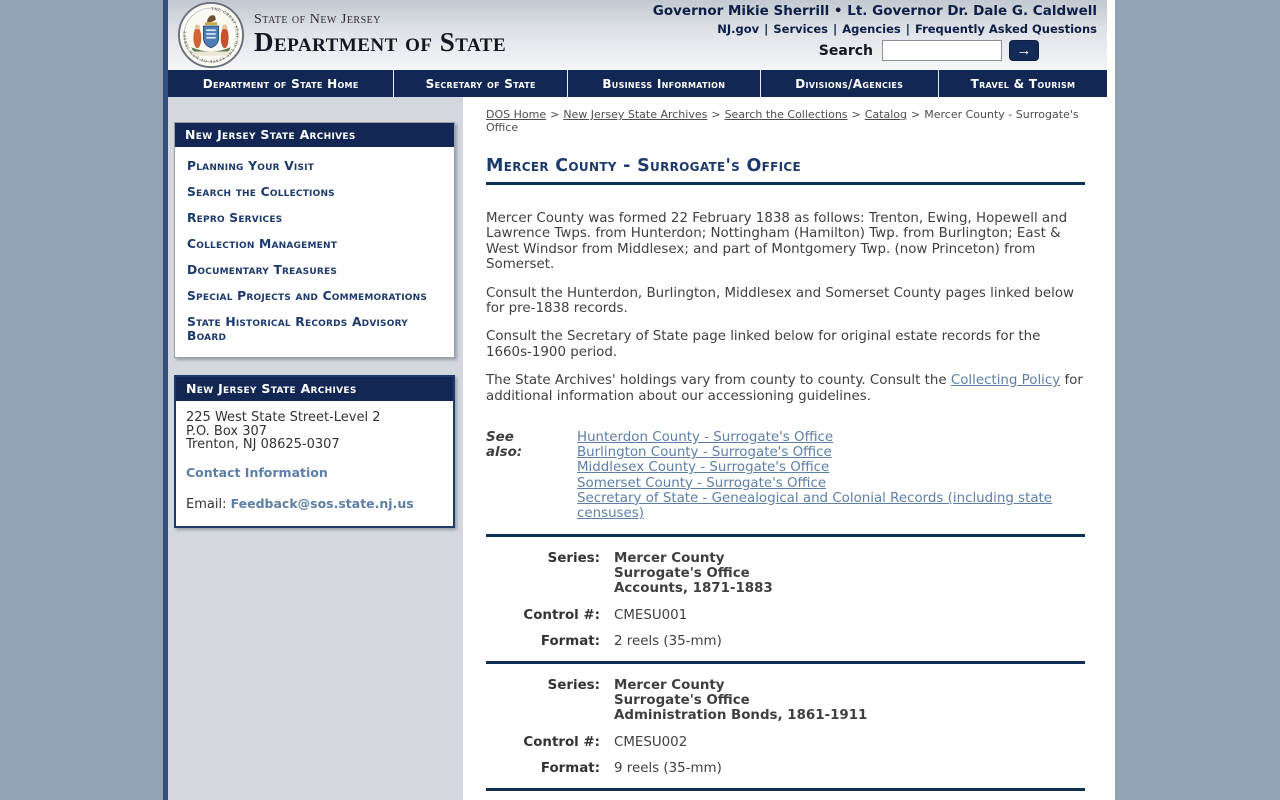 This screenshot has height=800, width=1280. Describe the element at coordinates (314, 218) in the screenshot. I see `sidebar-item-repro-services: Repro Services` at that location.